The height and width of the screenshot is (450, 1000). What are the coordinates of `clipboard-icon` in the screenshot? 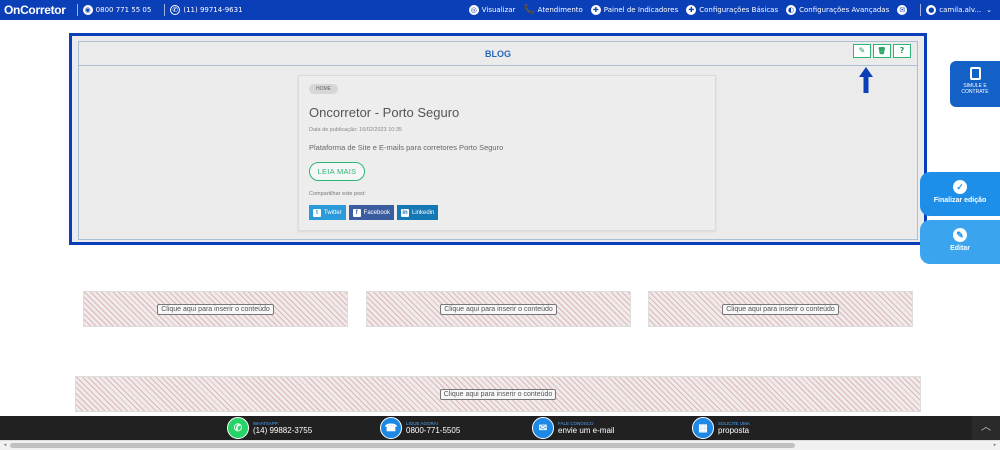 It's located at (975, 73).